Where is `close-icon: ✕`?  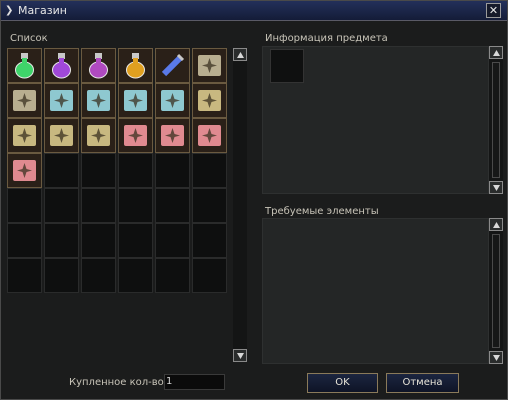 close-icon: ✕ is located at coordinates (493, 10).